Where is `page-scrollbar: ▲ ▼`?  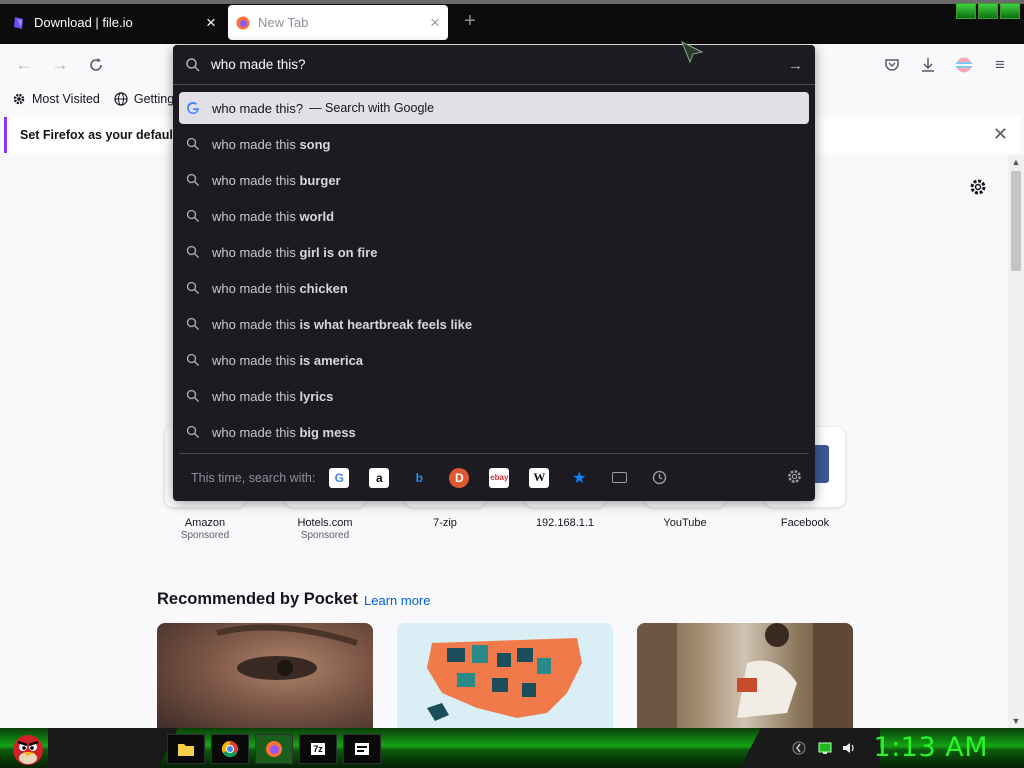
page-scrollbar: ▲ ▼ is located at coordinates (1016, 441).